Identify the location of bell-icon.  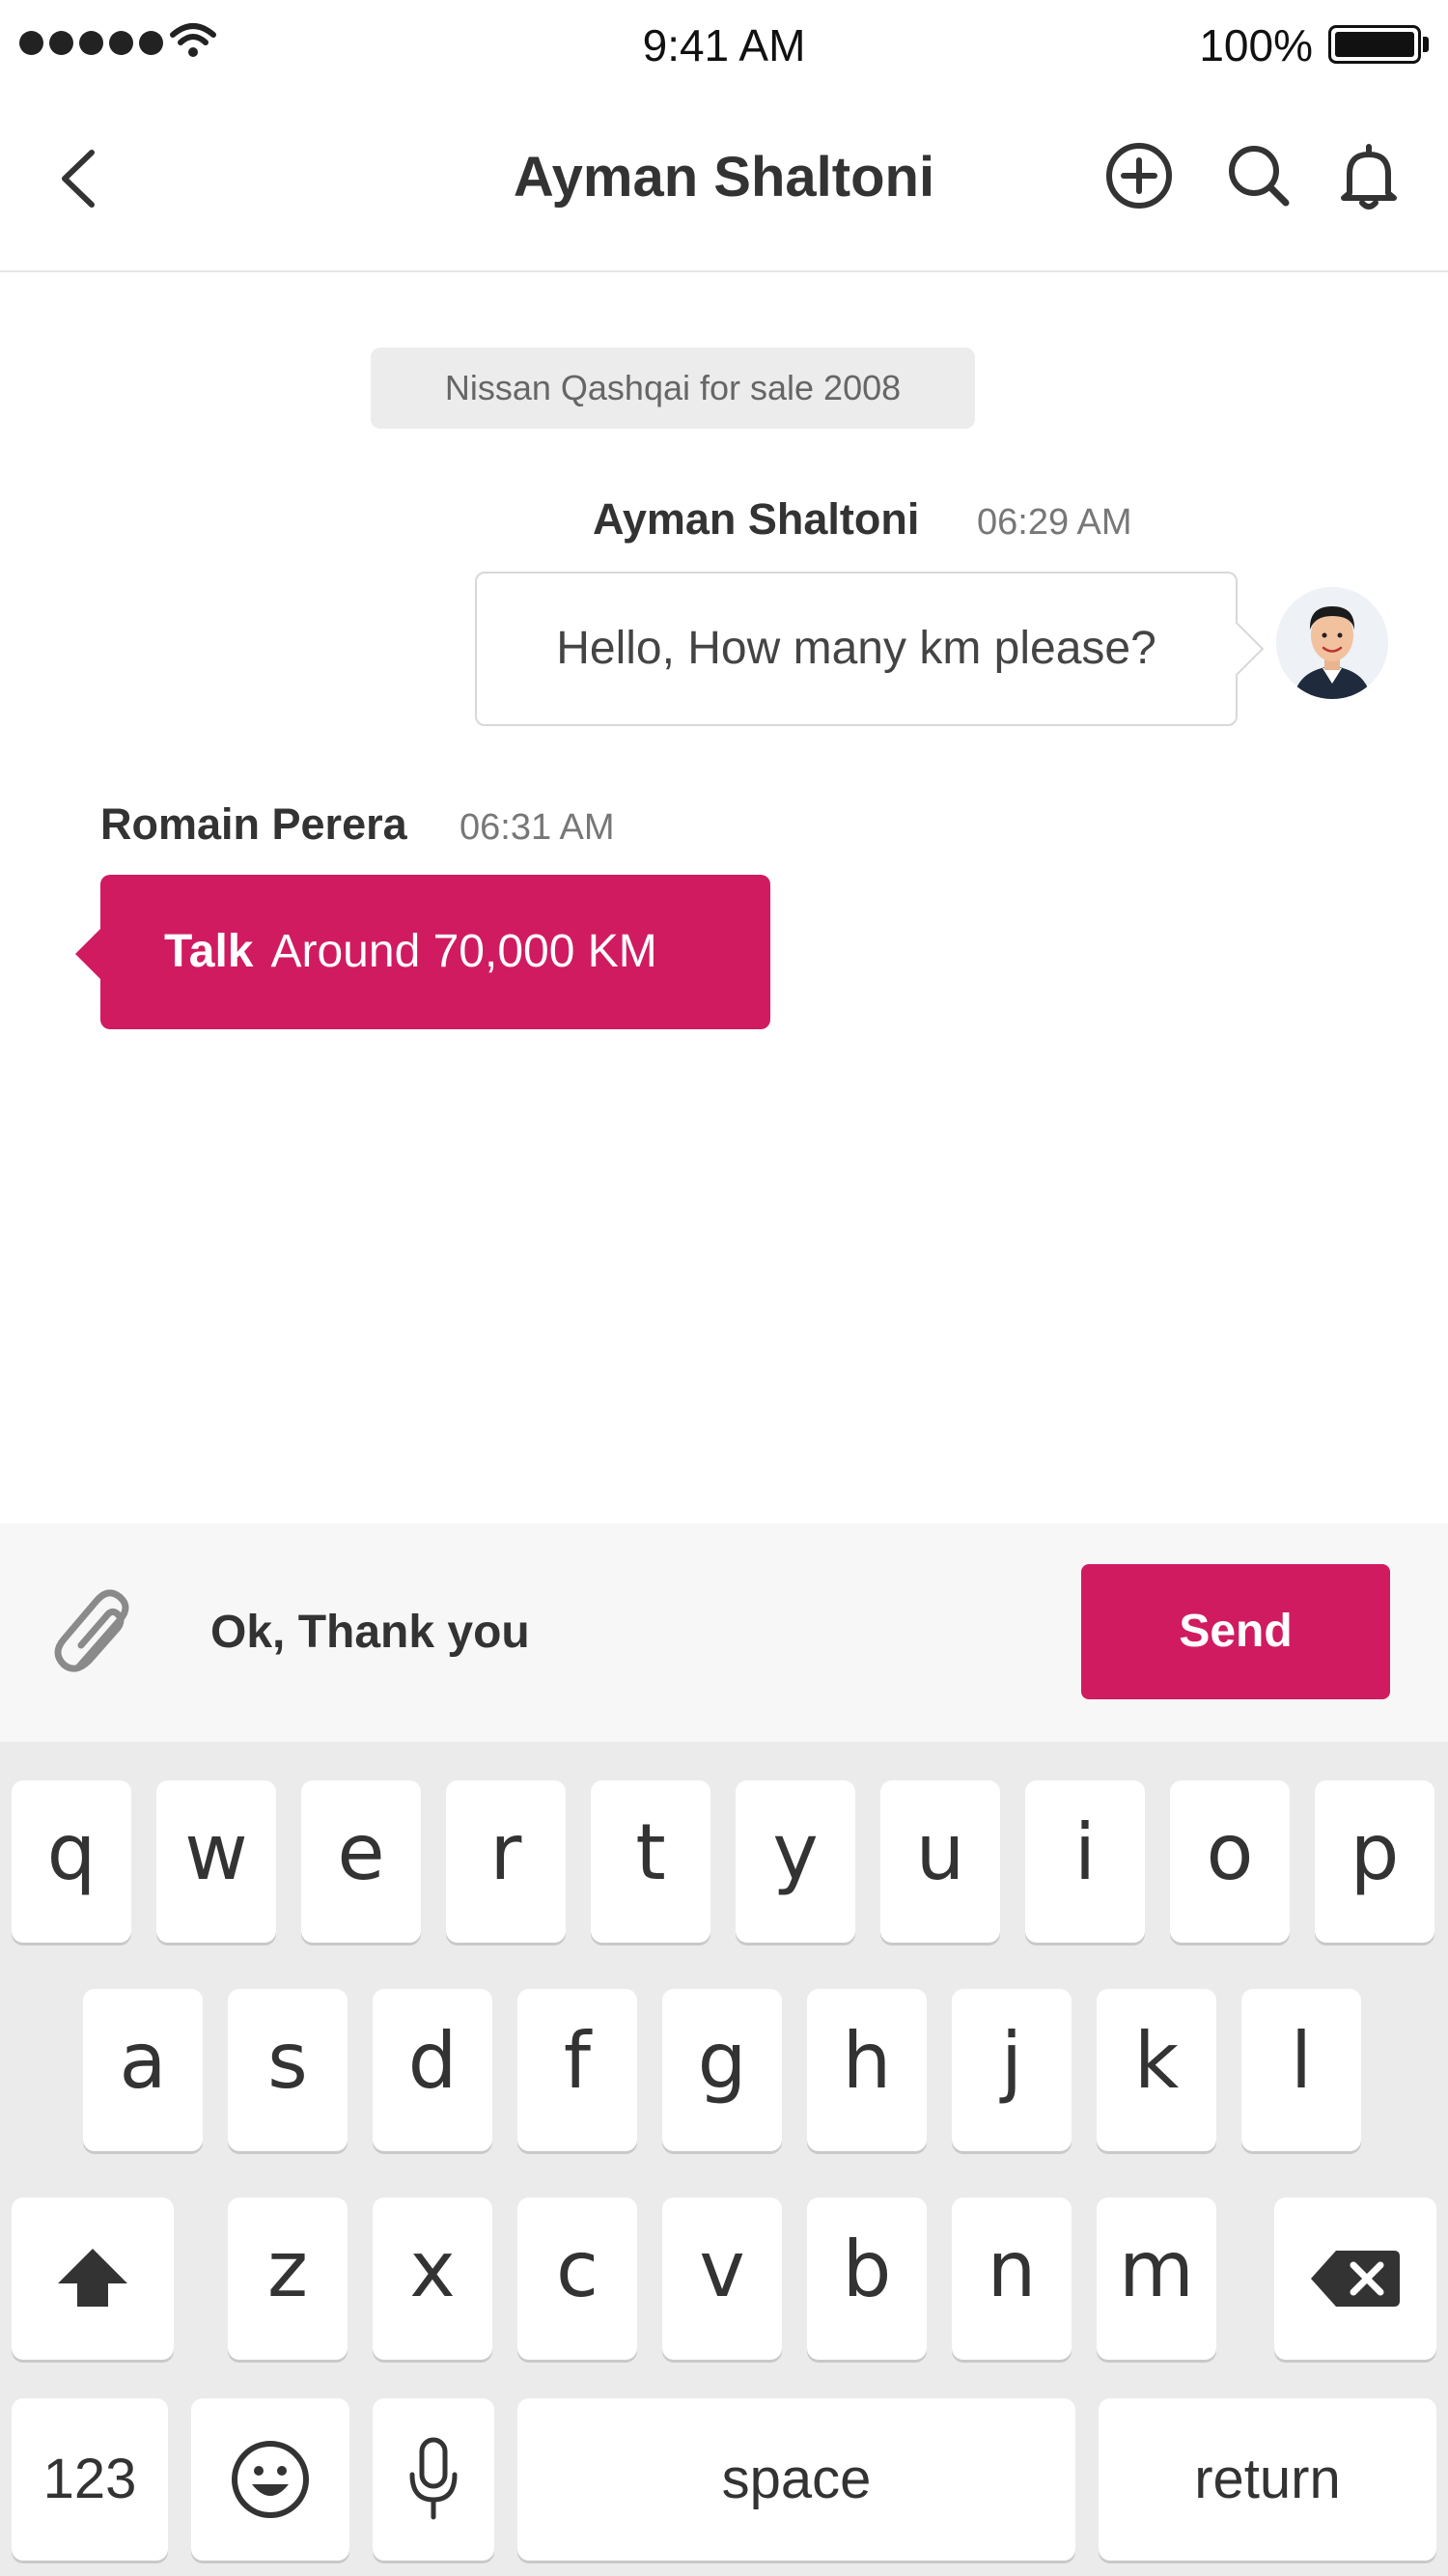
(1369, 177).